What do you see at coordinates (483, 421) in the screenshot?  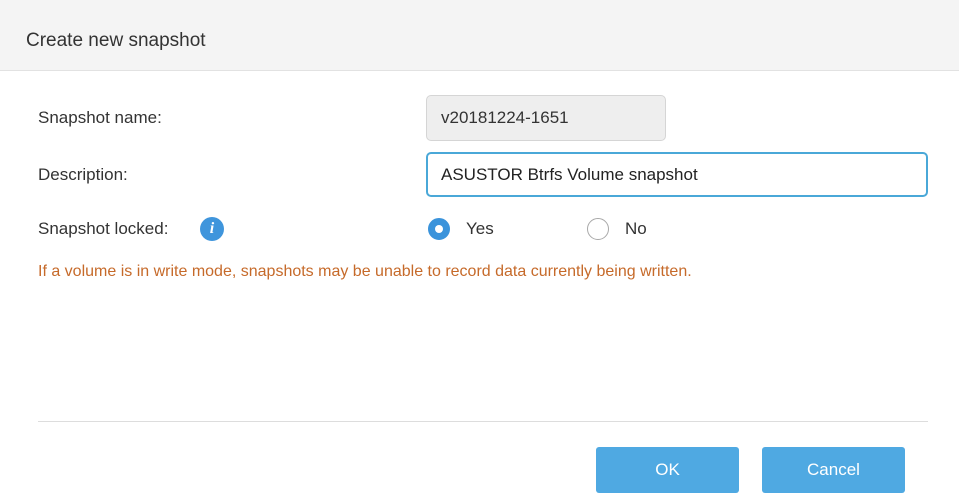 I see `footer-divider` at bounding box center [483, 421].